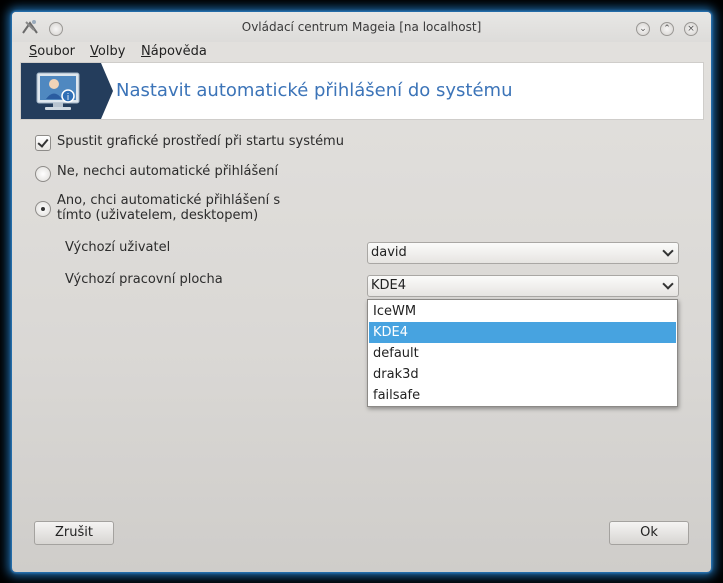 The height and width of the screenshot is (583, 723). What do you see at coordinates (649, 533) in the screenshot?
I see `ok-button: Ok` at bounding box center [649, 533].